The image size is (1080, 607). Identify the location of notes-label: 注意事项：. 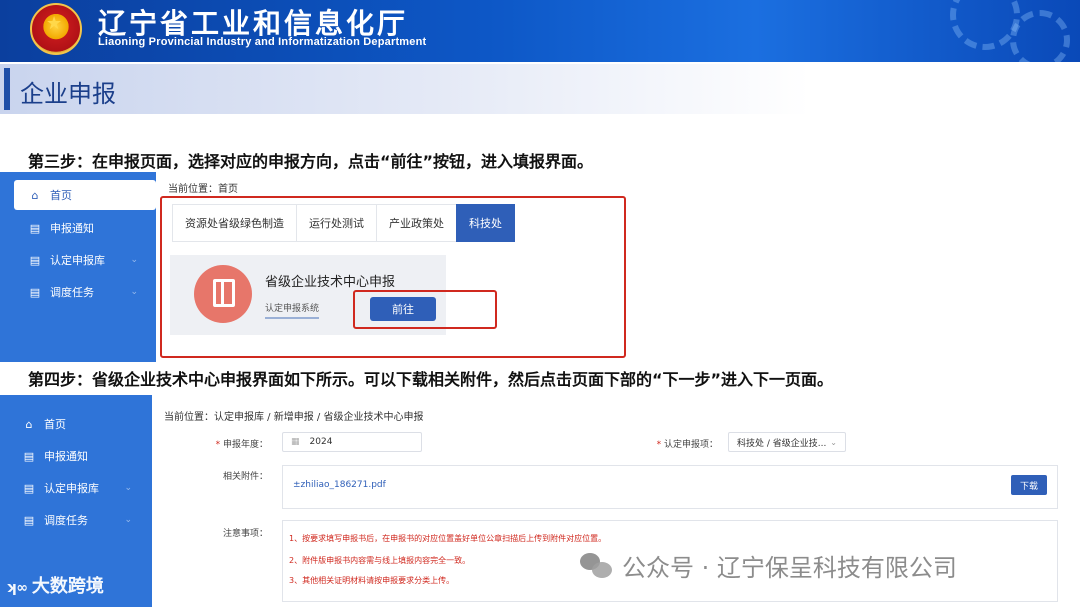
(245, 534).